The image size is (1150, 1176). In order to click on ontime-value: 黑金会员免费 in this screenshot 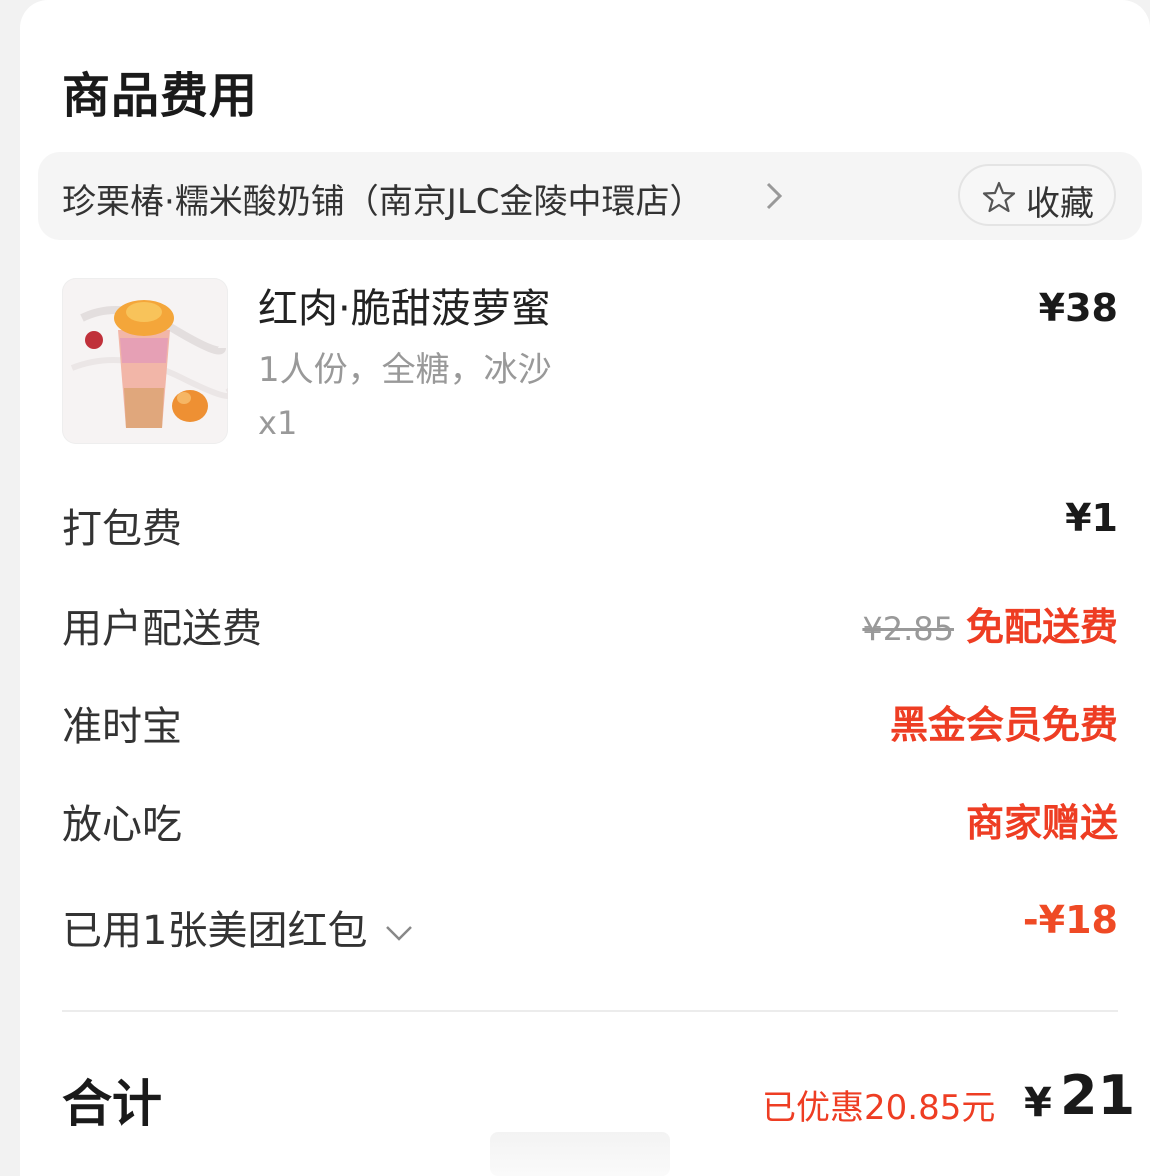, I will do `click(1003, 725)`.